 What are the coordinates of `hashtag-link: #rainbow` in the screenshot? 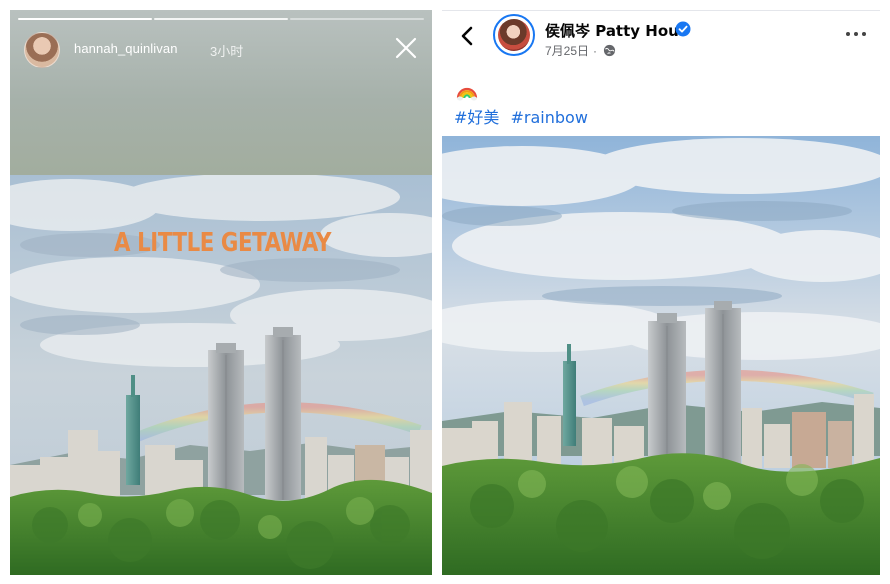 It's located at (549, 117).